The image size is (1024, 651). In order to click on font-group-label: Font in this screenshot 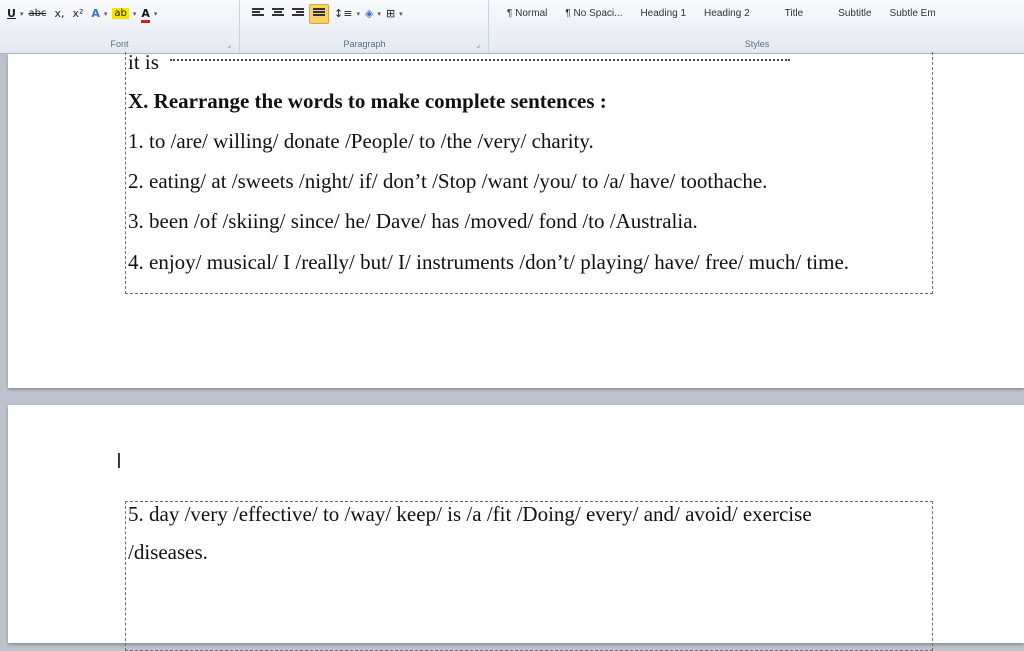, I will do `click(119, 44)`.